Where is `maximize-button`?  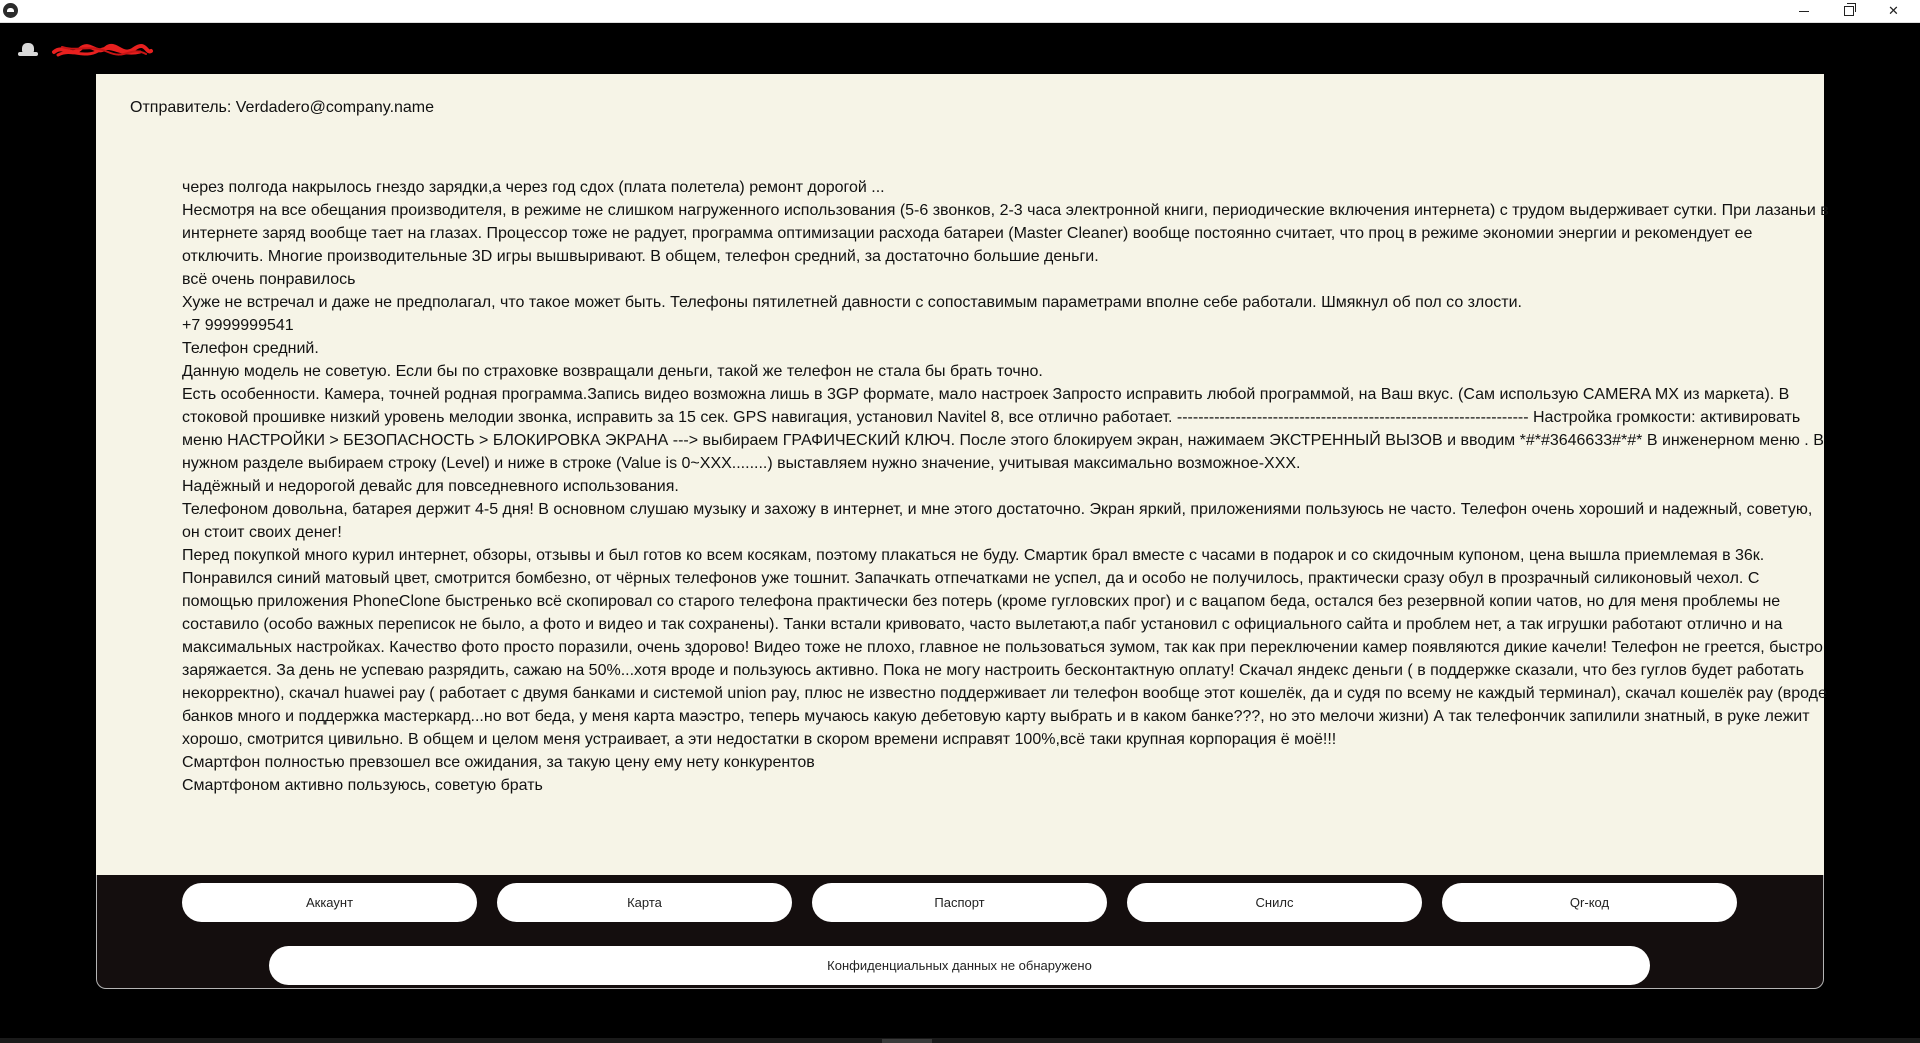 maximize-button is located at coordinates (1848, 11).